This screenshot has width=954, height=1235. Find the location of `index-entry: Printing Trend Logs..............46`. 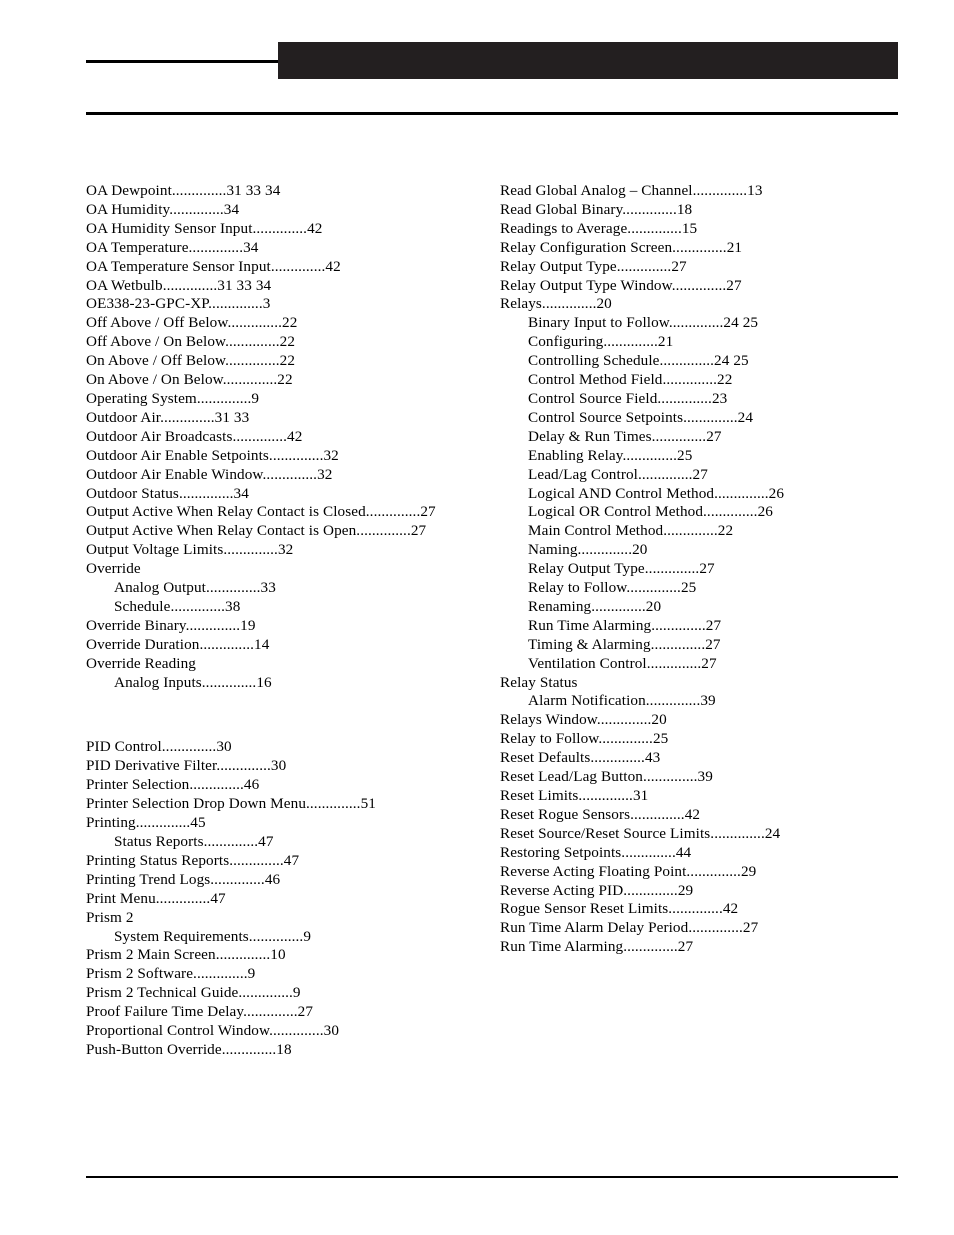

index-entry: Printing Trend Logs..............46 is located at coordinates (183, 879).